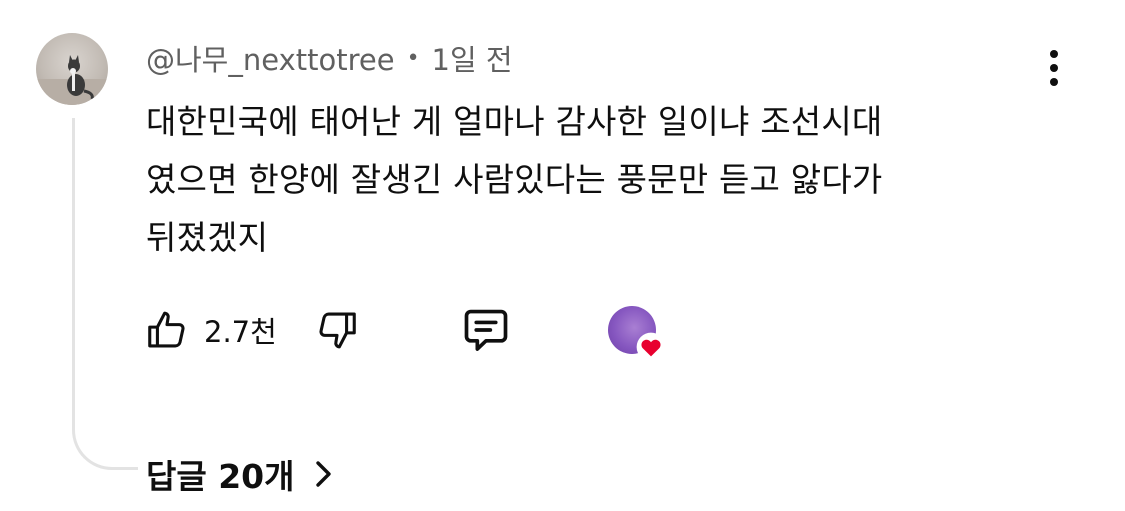  What do you see at coordinates (1054, 68) in the screenshot?
I see `more-options-button` at bounding box center [1054, 68].